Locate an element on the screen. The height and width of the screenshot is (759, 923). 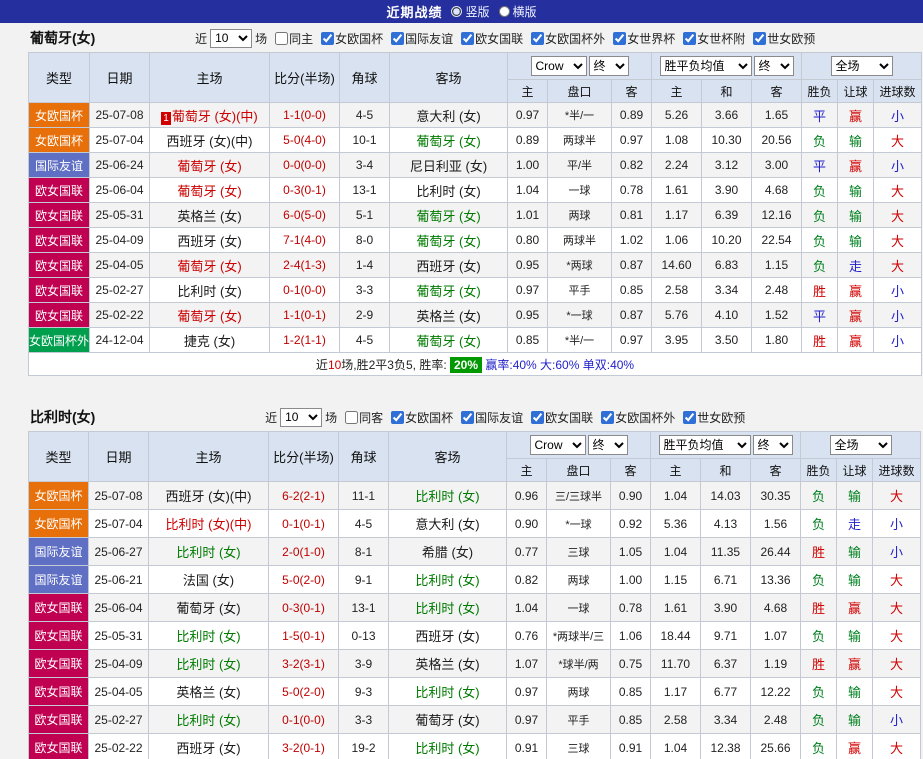
layout-radio-horizontal is located at coordinates (504, 11).